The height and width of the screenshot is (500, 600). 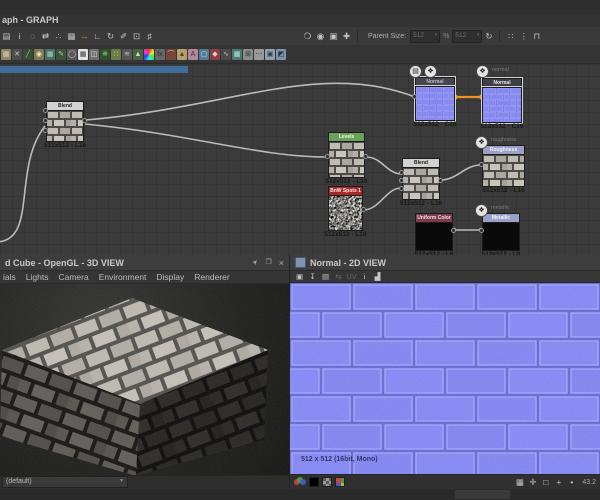 I want to click on straight-links-icon: ↔, so click(x=84, y=36).